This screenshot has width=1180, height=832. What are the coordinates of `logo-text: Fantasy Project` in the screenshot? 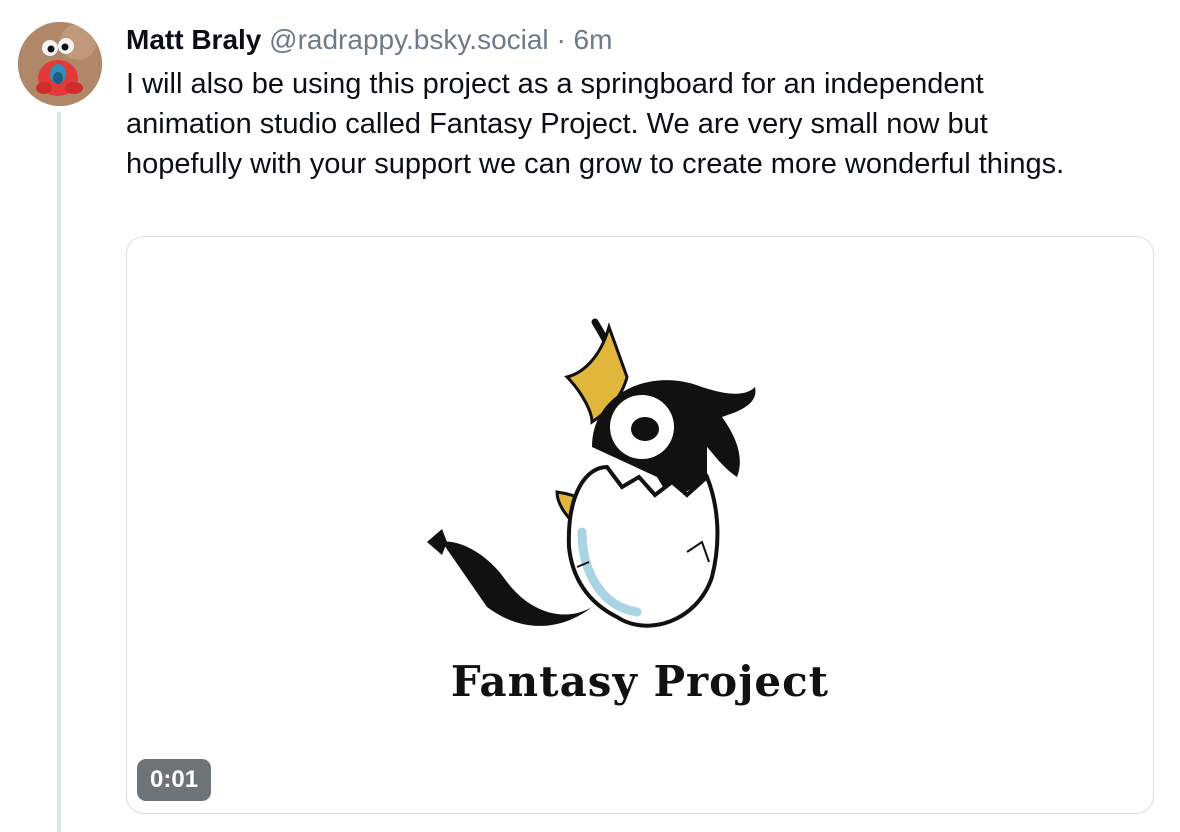 It's located at (640, 681).